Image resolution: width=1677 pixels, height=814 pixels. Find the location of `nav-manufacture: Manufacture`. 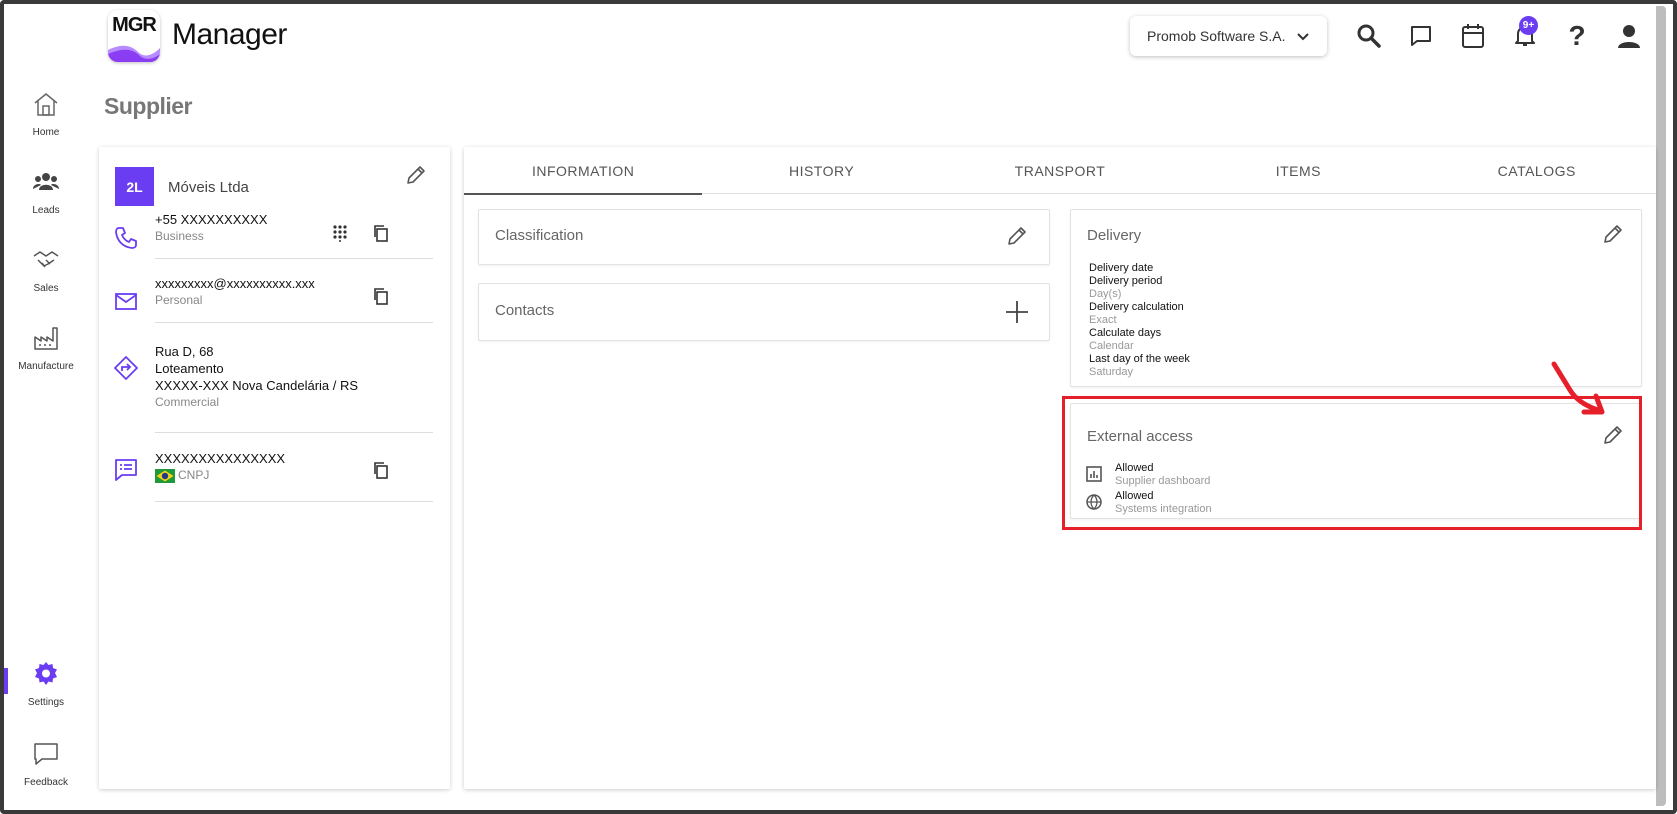

nav-manufacture: Manufacture is located at coordinates (46, 349).